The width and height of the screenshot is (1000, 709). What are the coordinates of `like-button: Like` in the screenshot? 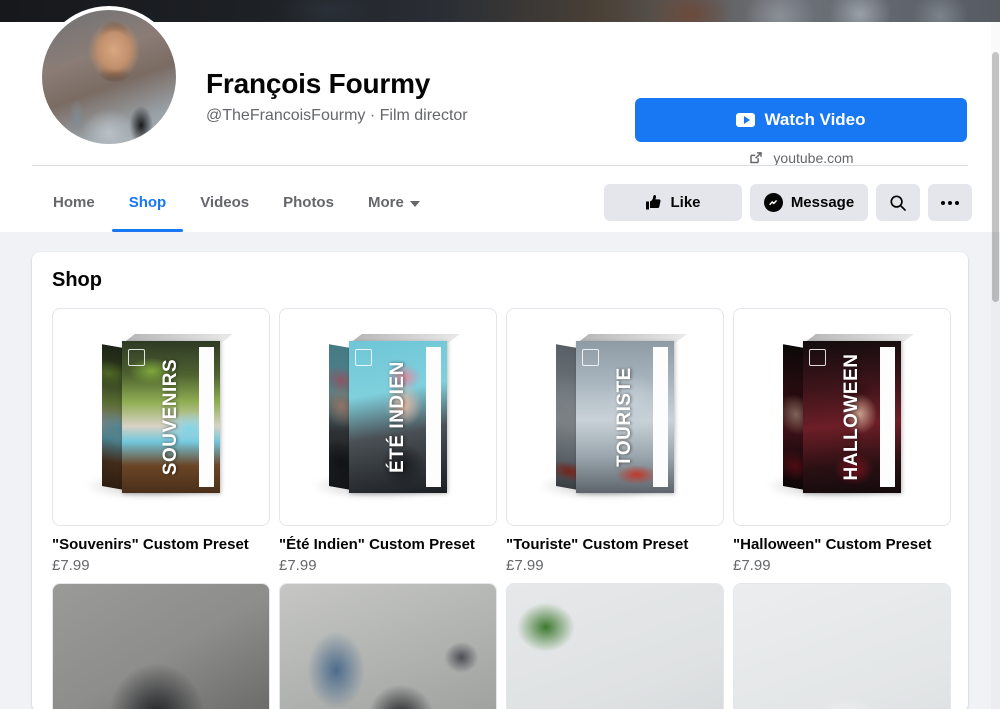 It's located at (673, 202).